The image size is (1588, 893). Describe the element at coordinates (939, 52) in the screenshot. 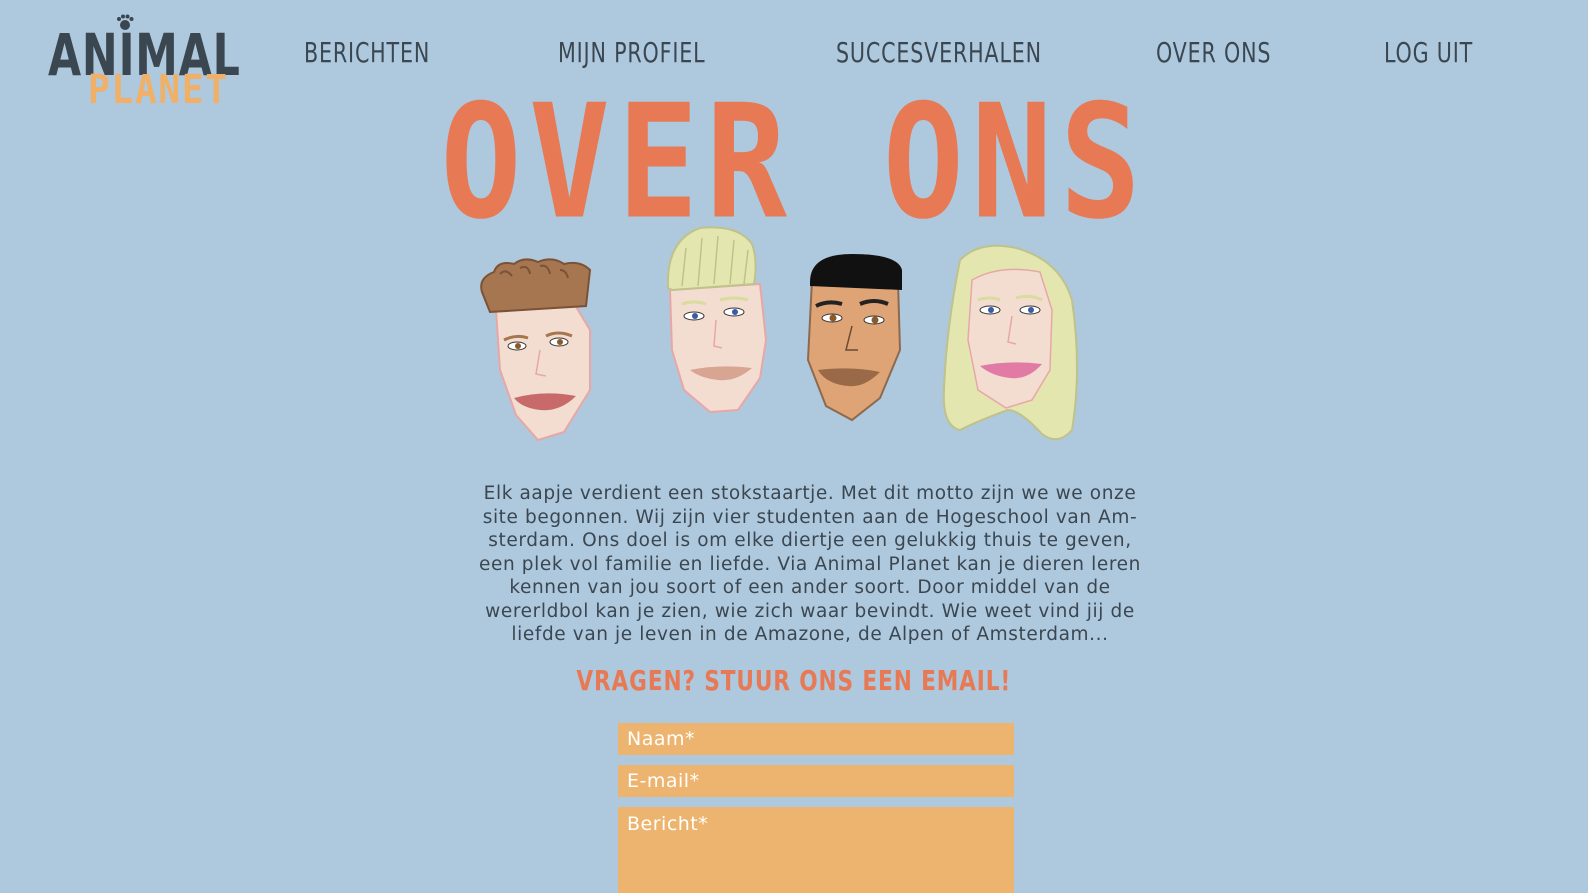

I see `nav-succesverhalen: SUCCESVERHALEN` at that location.